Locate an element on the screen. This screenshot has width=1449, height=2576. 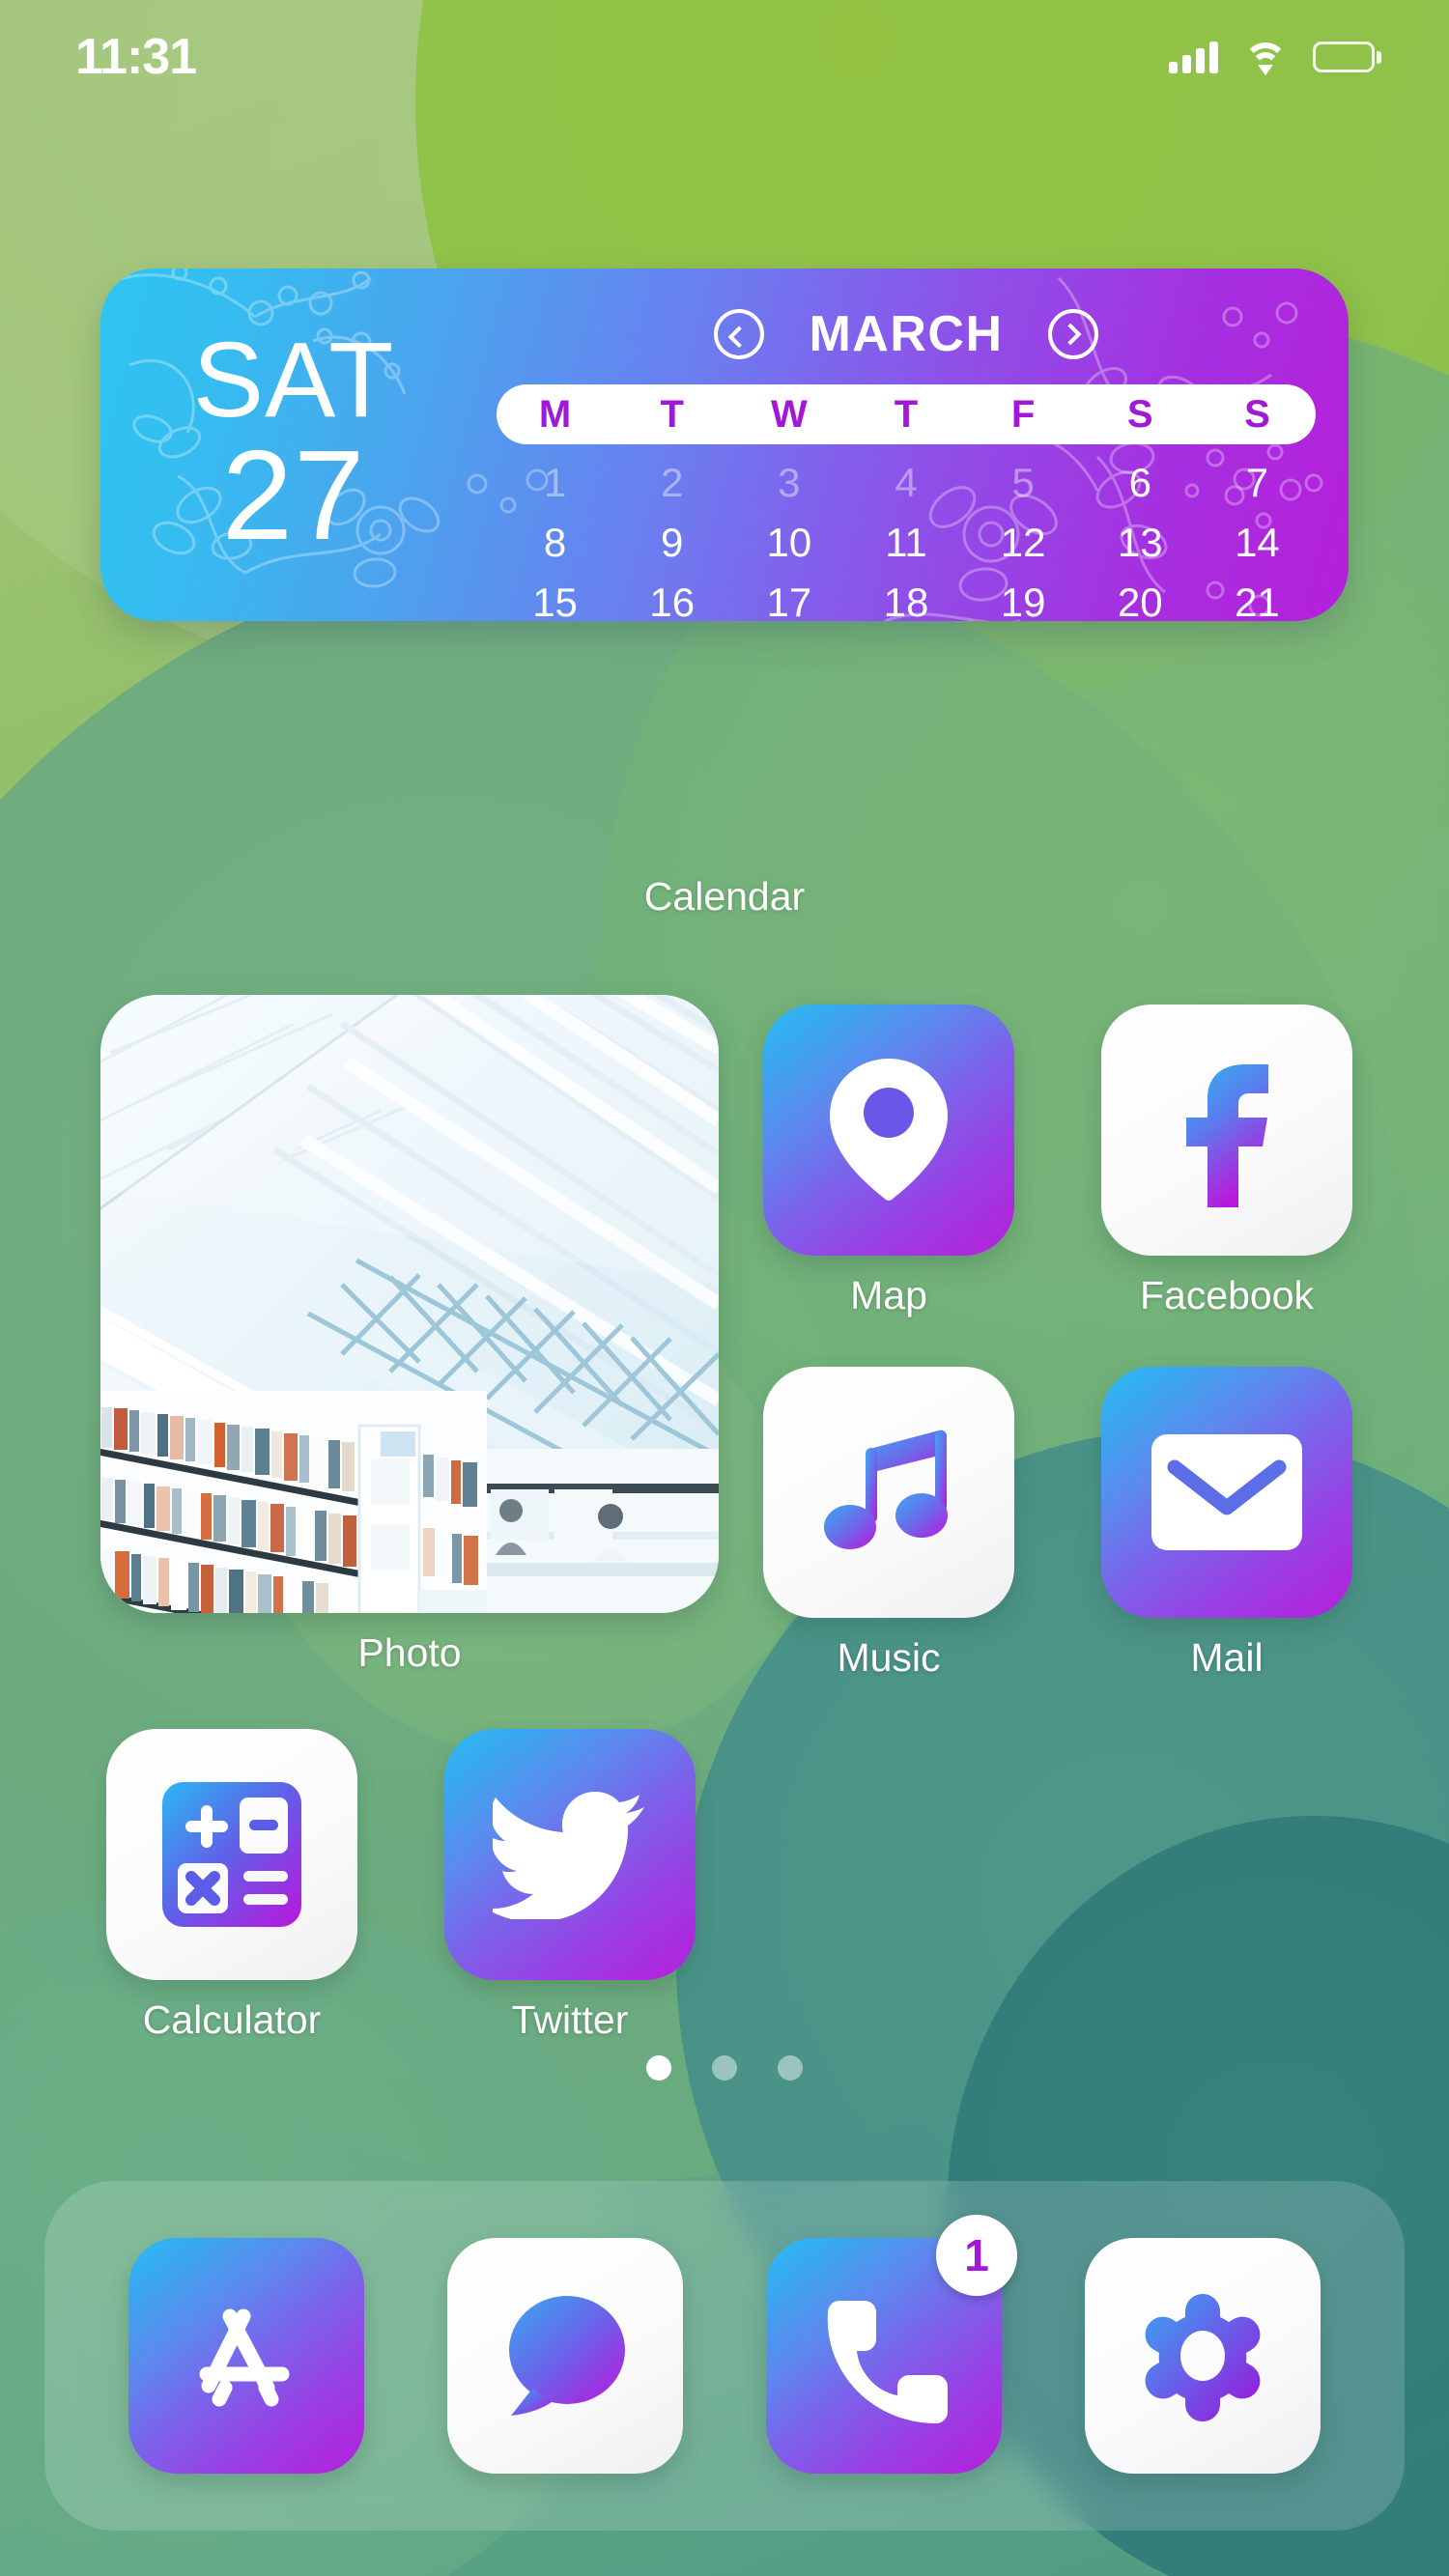
calendar-cell-day: 21 is located at coordinates (1257, 598).